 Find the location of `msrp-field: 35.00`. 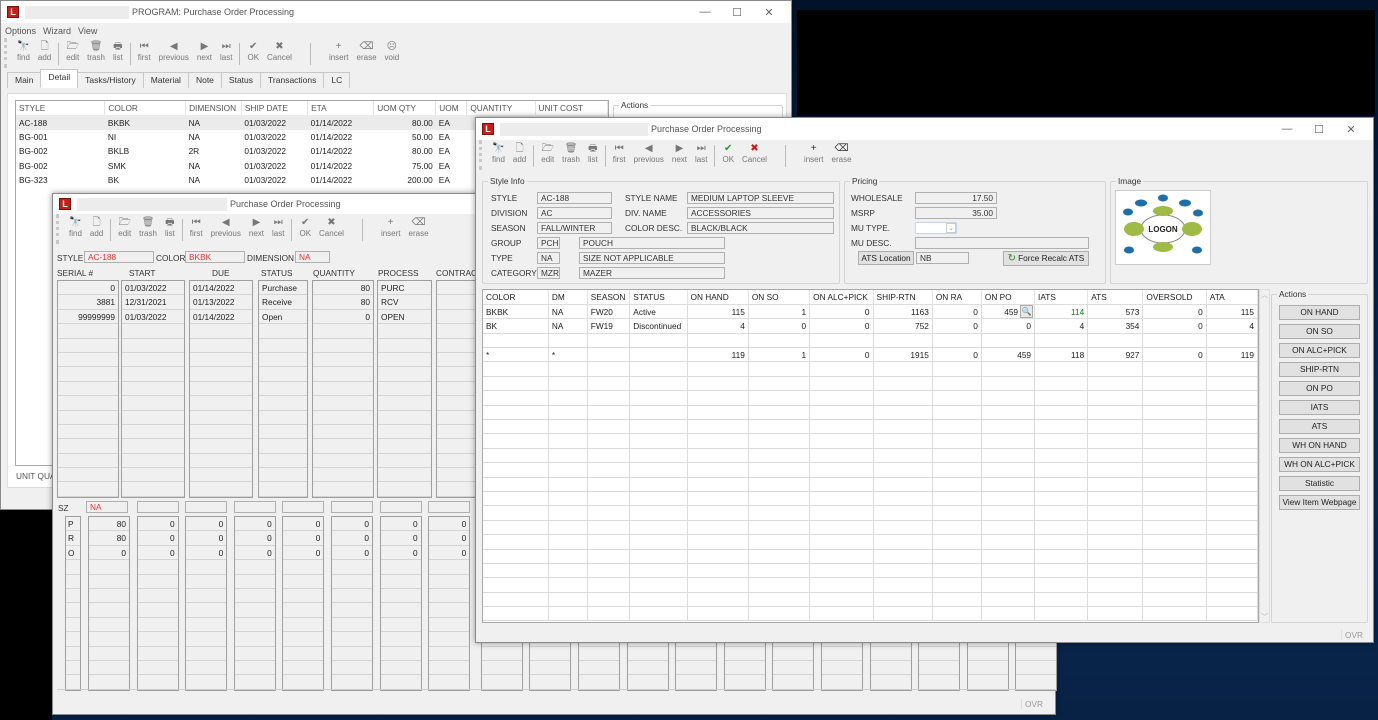

msrp-field: 35.00 is located at coordinates (956, 213).